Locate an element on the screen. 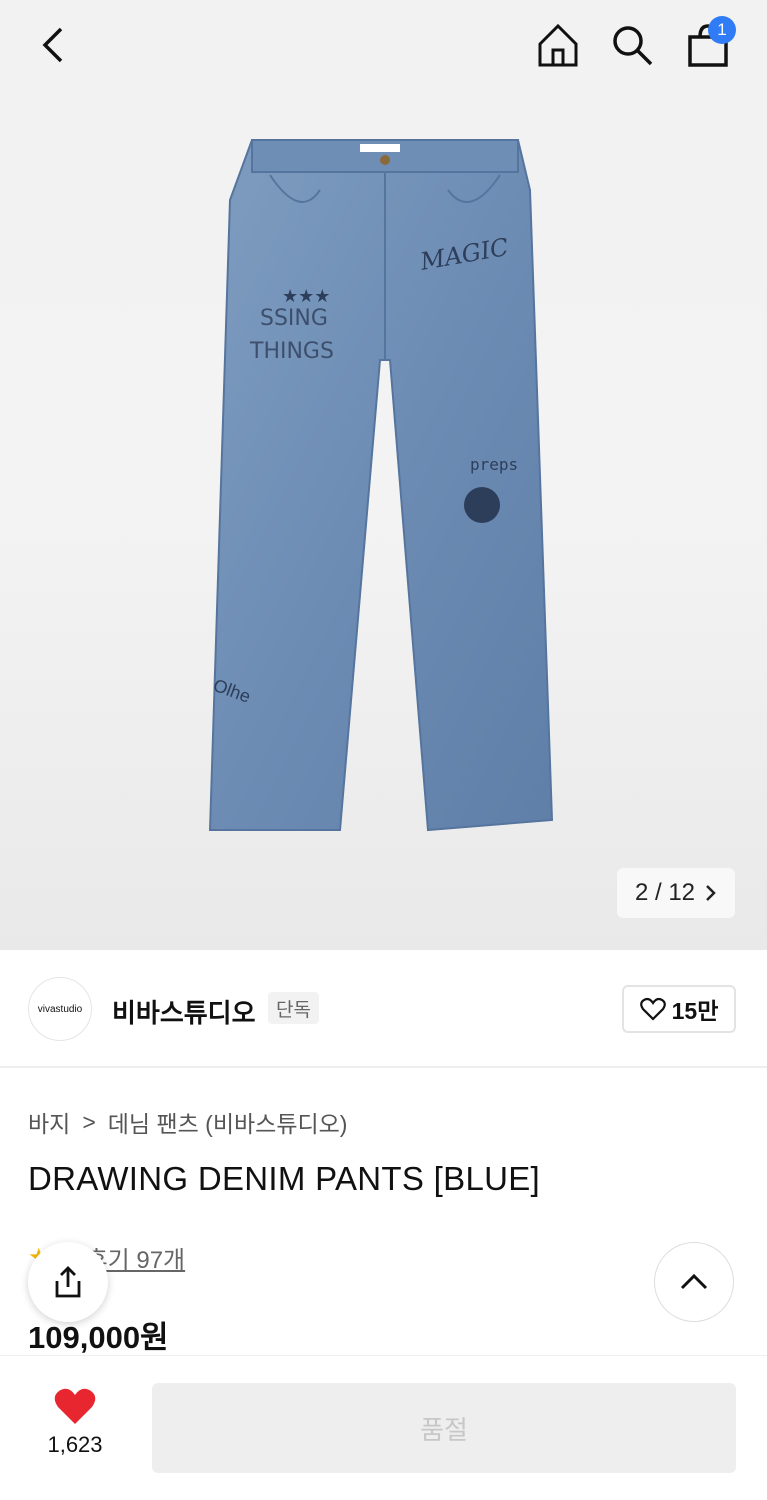 This screenshot has height=1500, width=767. breadcrumb: 바지 > 데님 팬츠 (비바스튜디오) is located at coordinates (187, 1122).